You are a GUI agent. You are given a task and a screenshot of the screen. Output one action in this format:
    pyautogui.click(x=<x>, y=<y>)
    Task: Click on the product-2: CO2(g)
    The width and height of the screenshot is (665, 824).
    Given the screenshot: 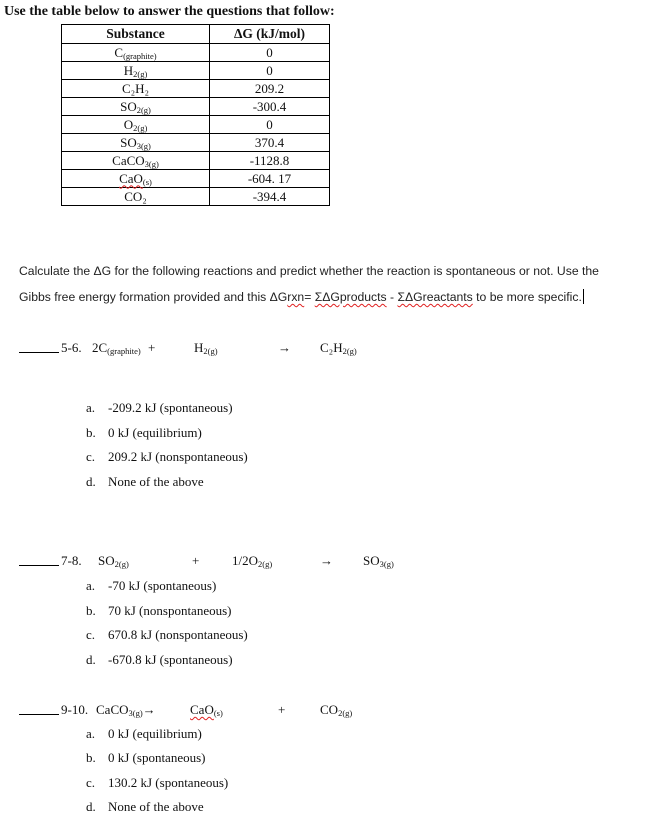 What is the action you would take?
    pyautogui.click(x=336, y=710)
    